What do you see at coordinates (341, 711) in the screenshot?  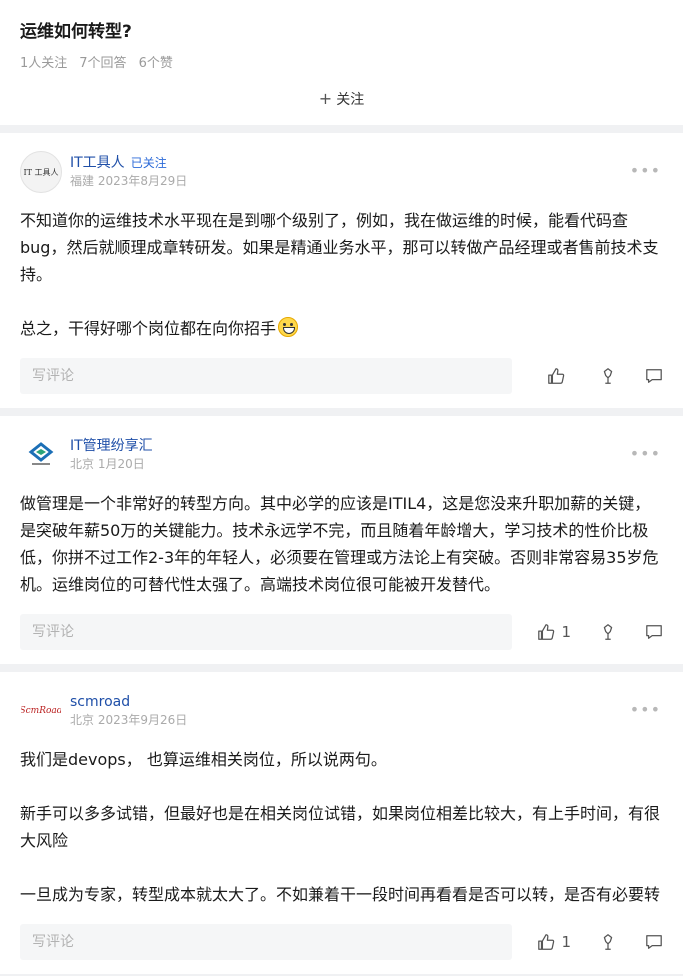 I see `answer-header: ScmRoad scmroad 北京 2023年9月26日` at bounding box center [341, 711].